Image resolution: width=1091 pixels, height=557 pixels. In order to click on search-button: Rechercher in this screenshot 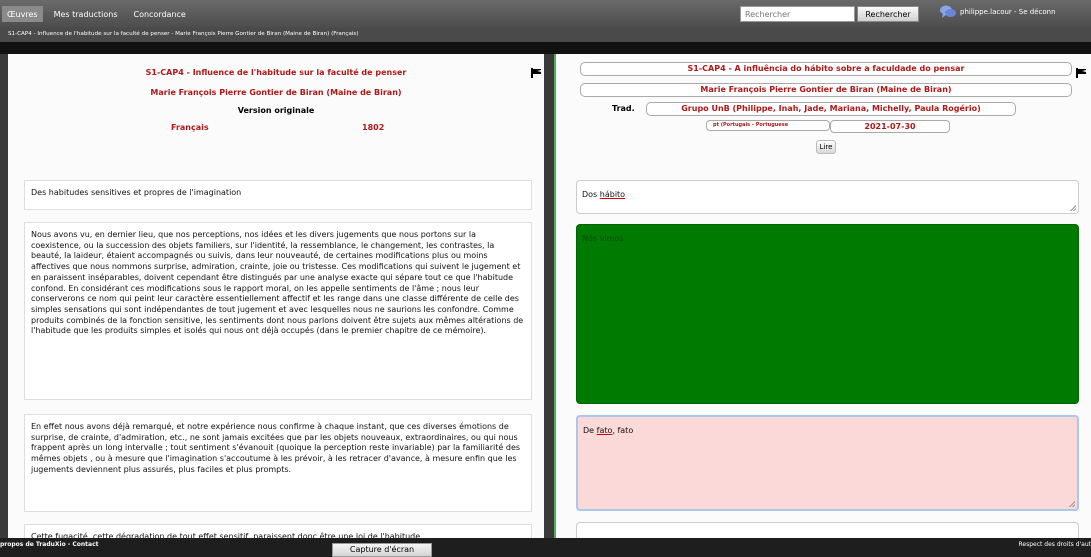, I will do `click(888, 14)`.